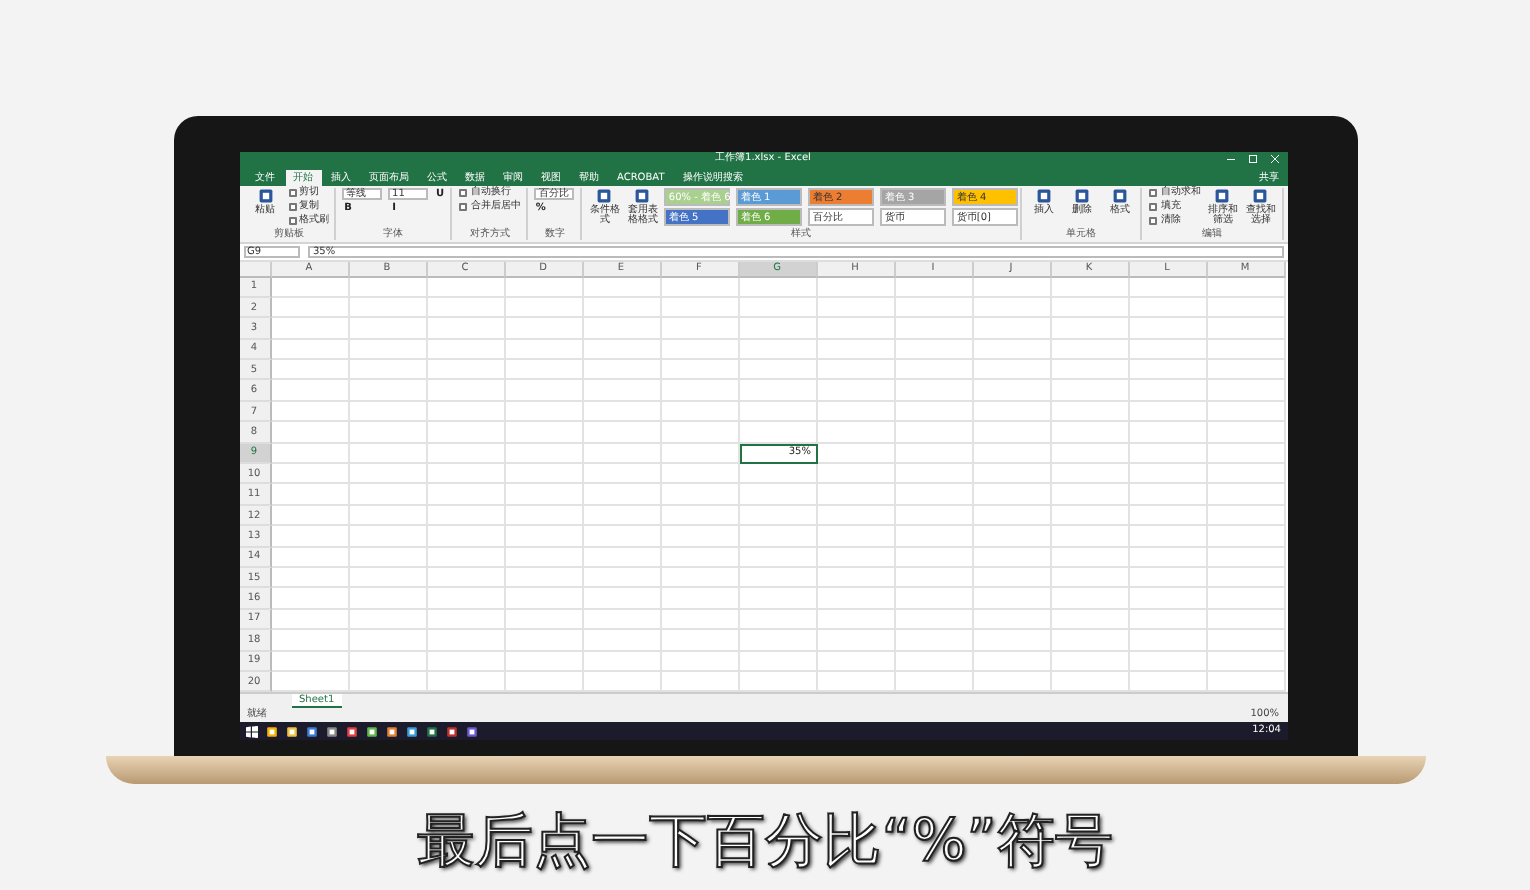 This screenshot has height=890, width=1530. Describe the element at coordinates (1230, 159) in the screenshot. I see `minimize-icon` at that location.